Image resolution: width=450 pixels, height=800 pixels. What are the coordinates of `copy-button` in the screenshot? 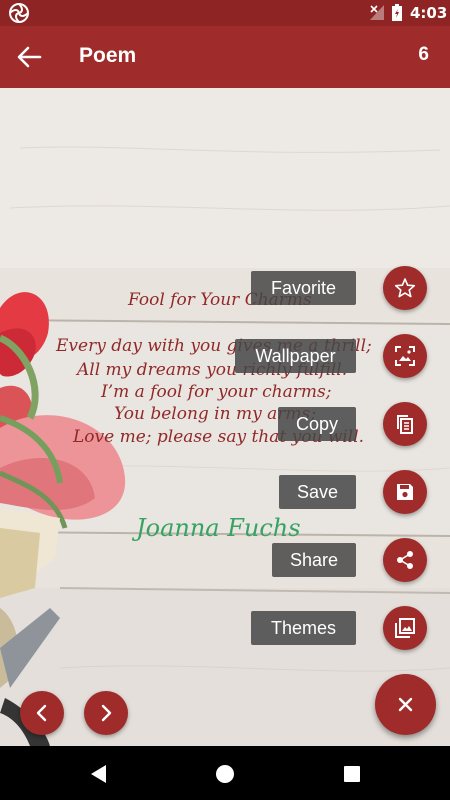 It's located at (405, 424).